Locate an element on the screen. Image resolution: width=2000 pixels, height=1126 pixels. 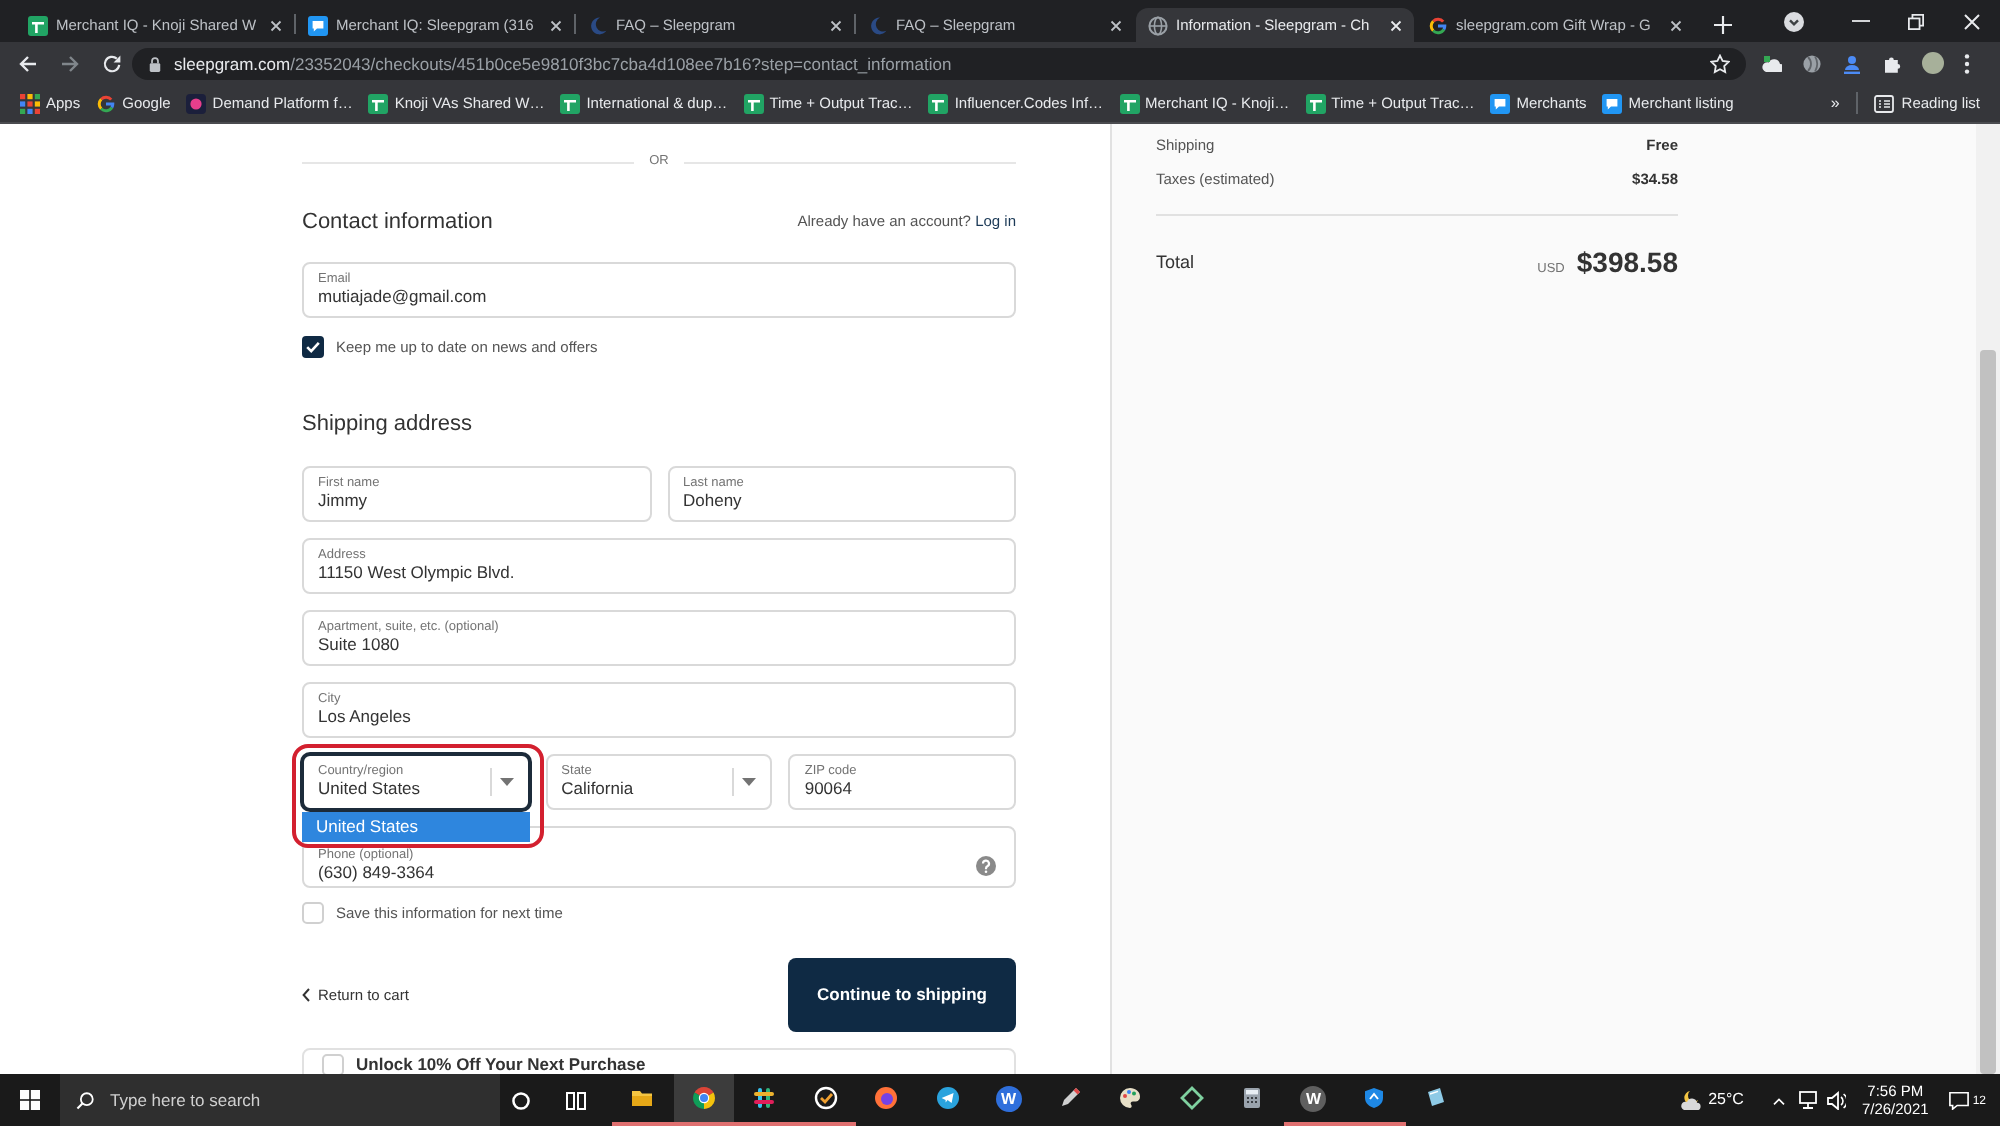
circle-icon is located at coordinates (520, 1100).